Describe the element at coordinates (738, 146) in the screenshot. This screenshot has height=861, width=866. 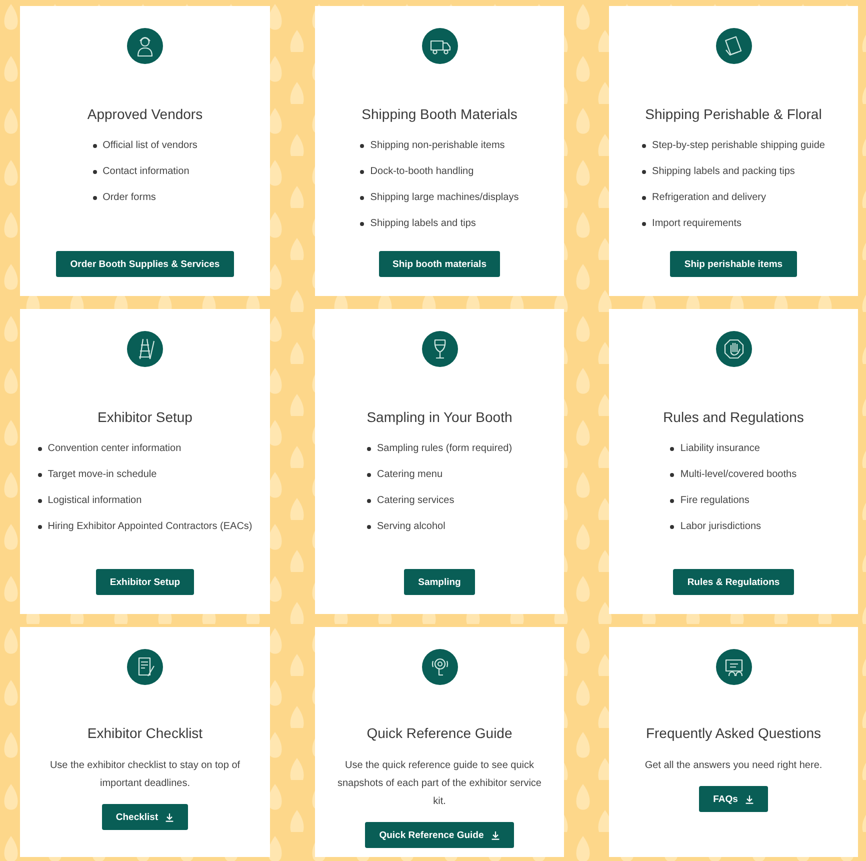
I see `list-item: Step-by-step perishable shipping guide` at that location.